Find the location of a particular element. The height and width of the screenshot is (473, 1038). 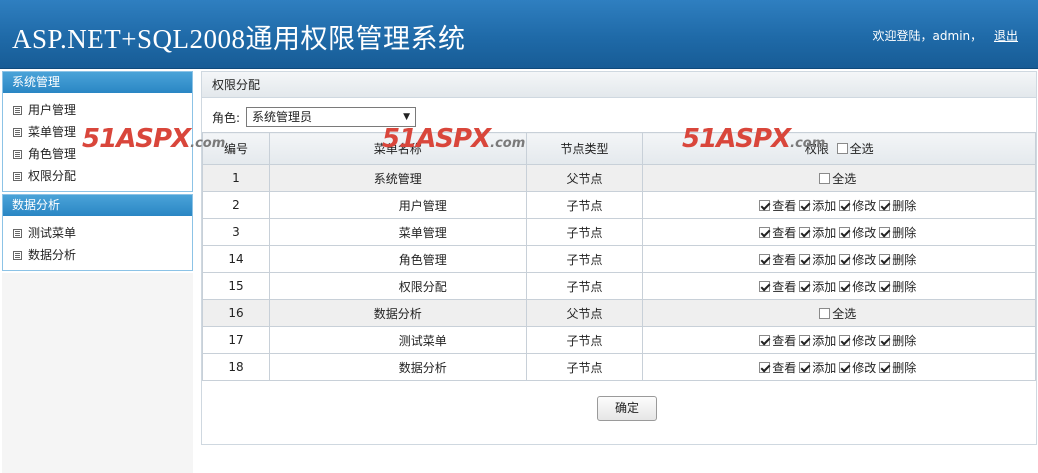

cell-menu-name: 角色管理 is located at coordinates (397, 259).